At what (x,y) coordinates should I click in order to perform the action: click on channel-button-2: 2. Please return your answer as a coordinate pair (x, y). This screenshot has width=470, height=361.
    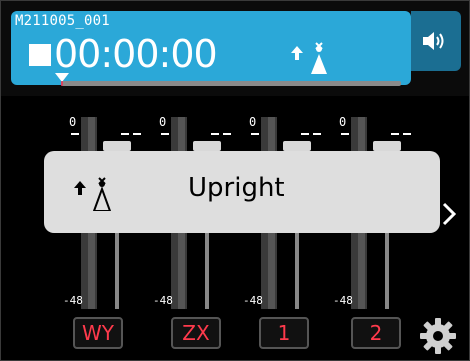
    Looking at the image, I should click on (376, 333).